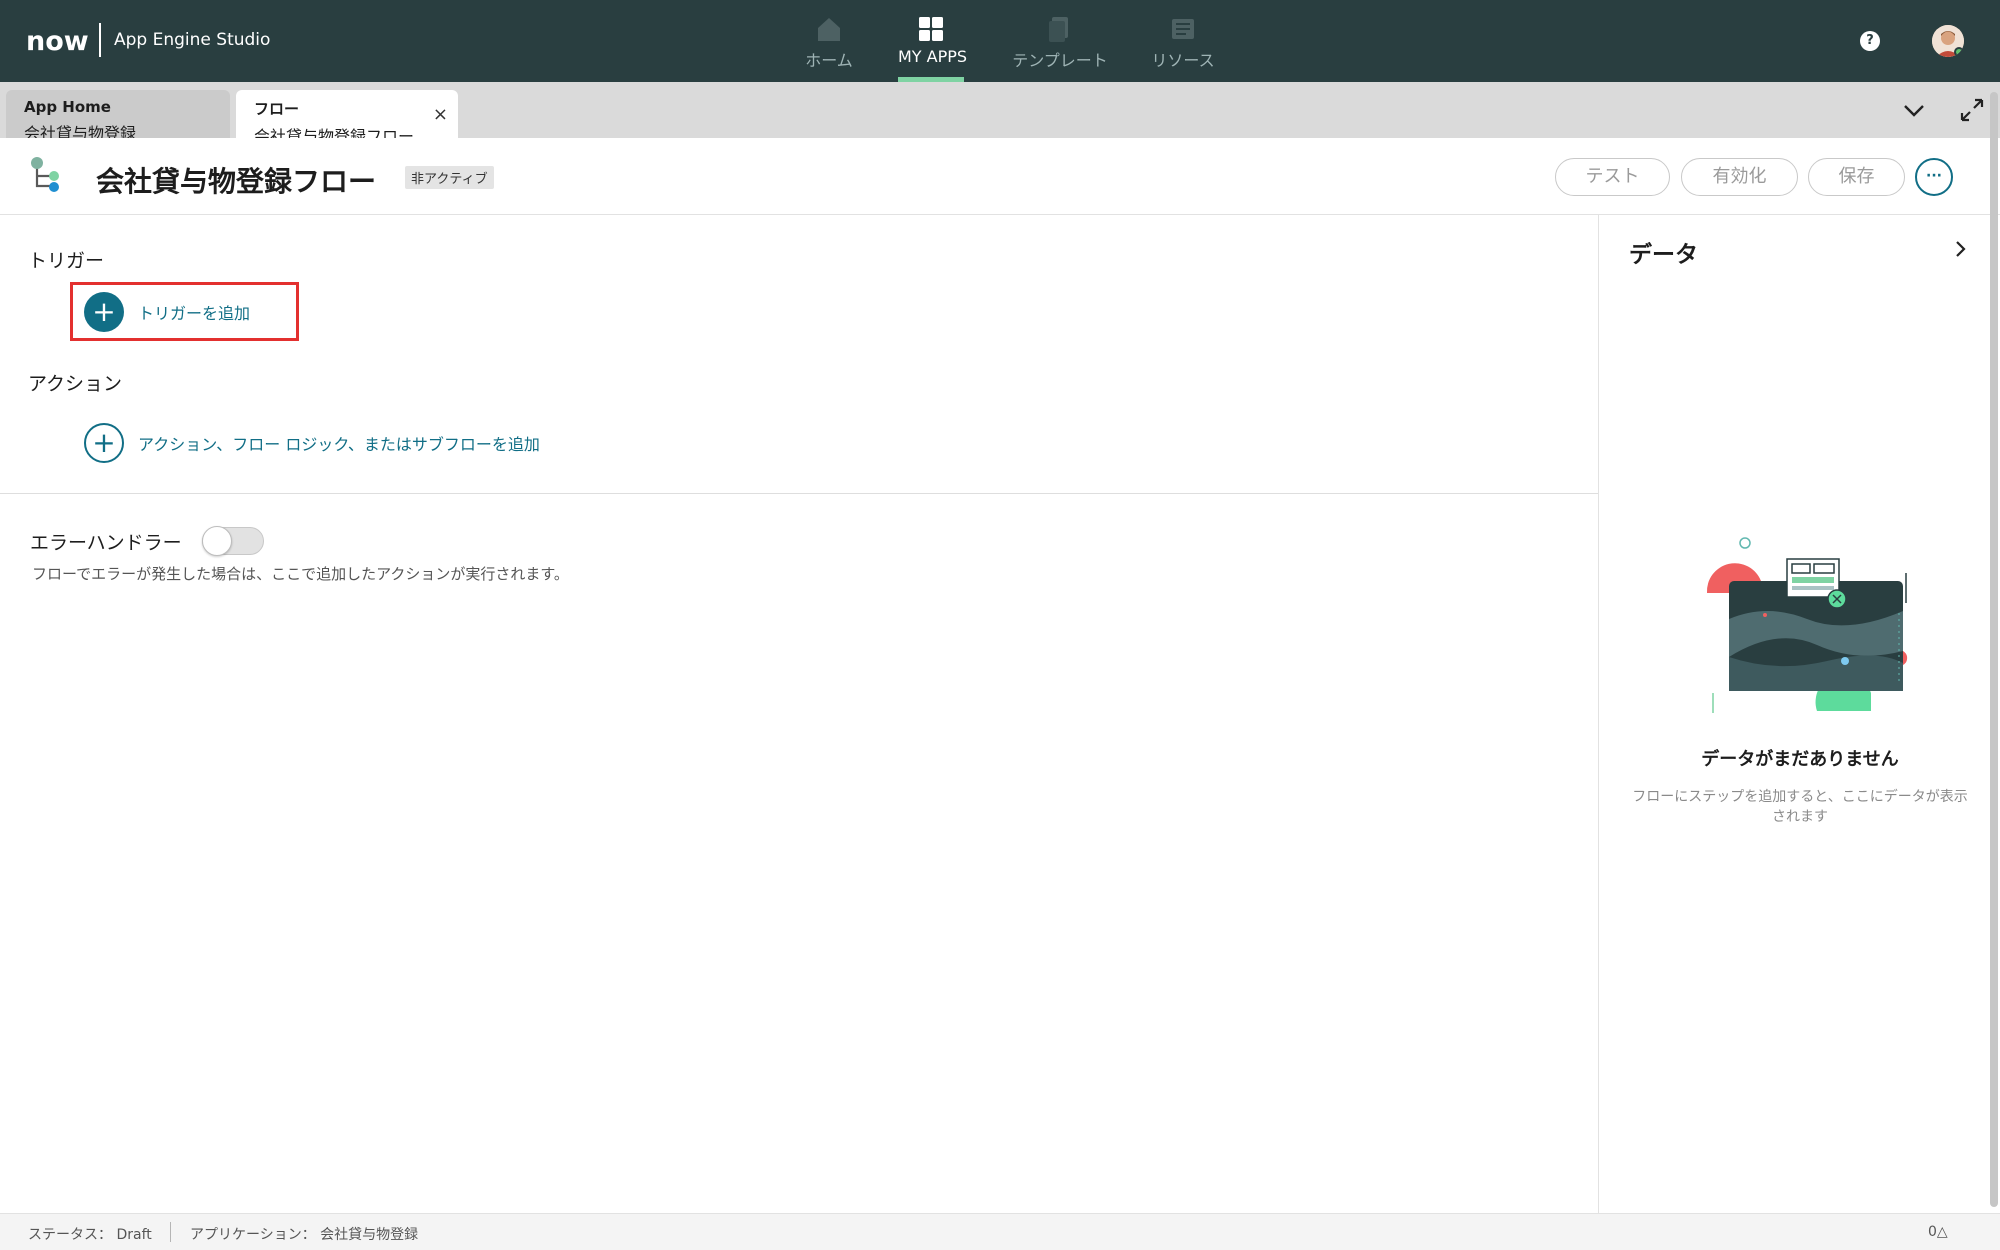  Describe the element at coordinates (75, 384) in the screenshot. I see `action-section-label: アクション` at that location.